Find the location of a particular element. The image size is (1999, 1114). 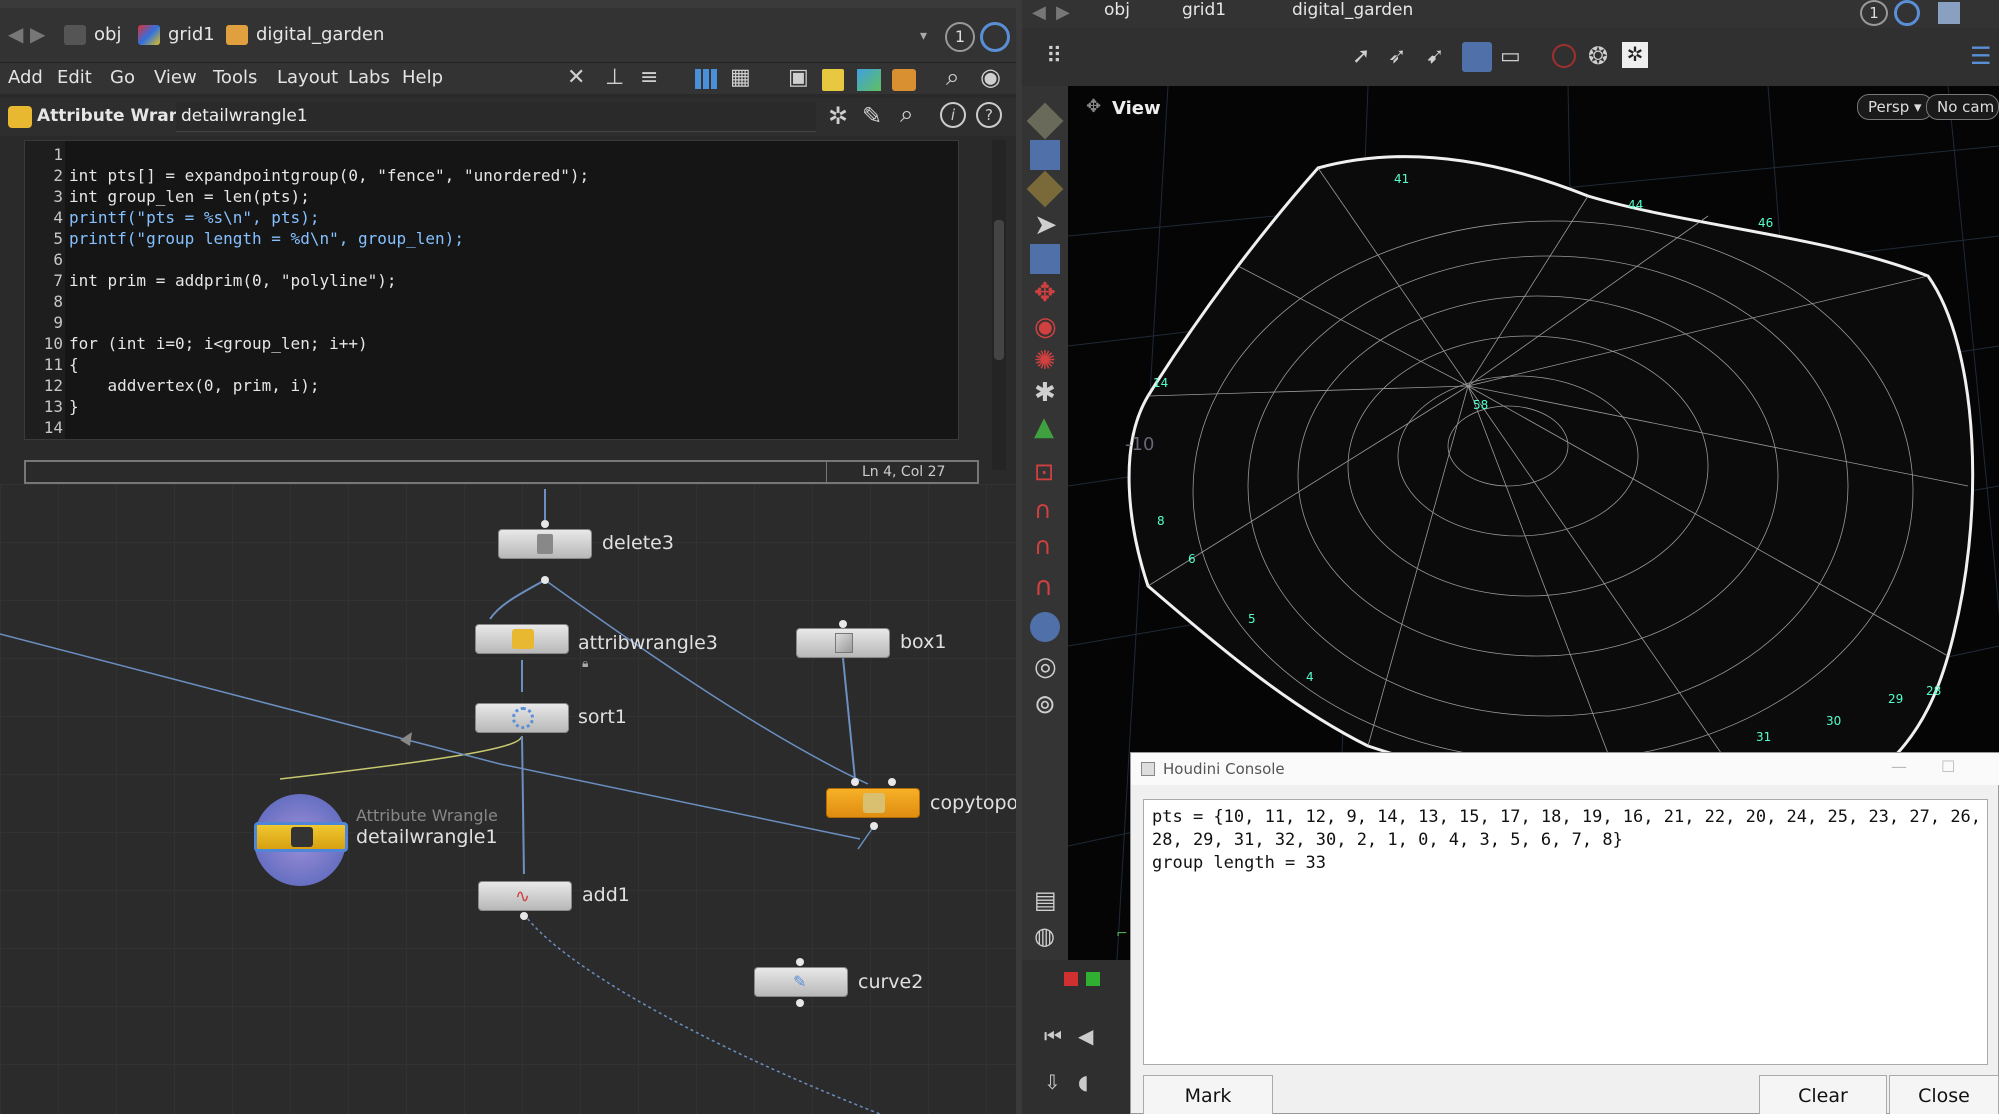

list-grid-icon: ▦ is located at coordinates (740, 77).